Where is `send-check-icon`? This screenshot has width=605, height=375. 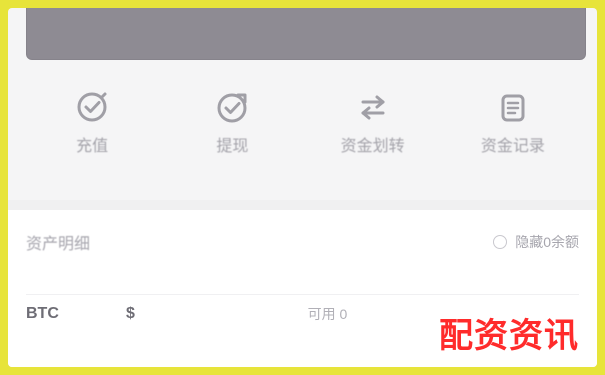
send-check-icon is located at coordinates (232, 107).